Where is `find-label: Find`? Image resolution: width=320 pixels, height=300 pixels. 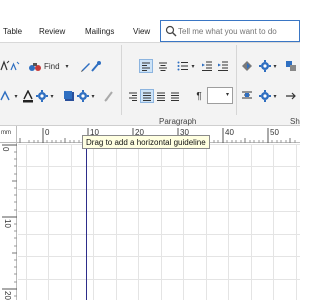 find-label: Find is located at coordinates (52, 66).